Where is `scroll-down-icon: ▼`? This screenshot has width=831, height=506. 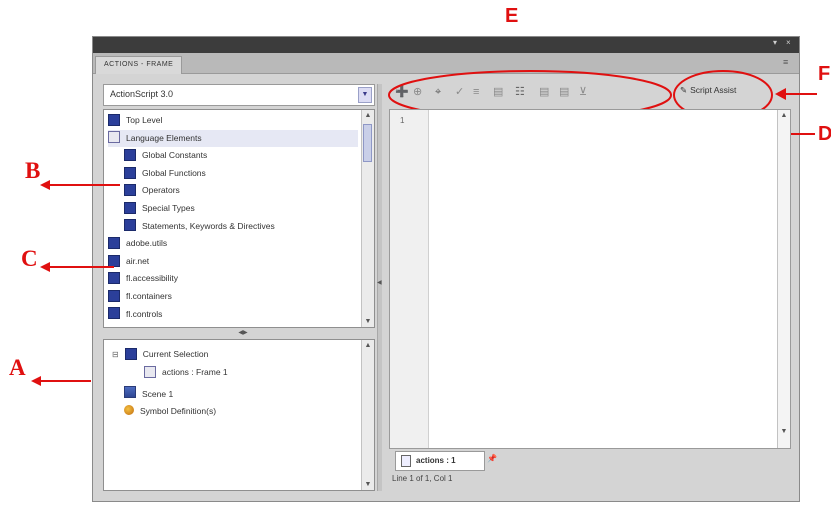 scroll-down-icon: ▼ is located at coordinates (784, 431).